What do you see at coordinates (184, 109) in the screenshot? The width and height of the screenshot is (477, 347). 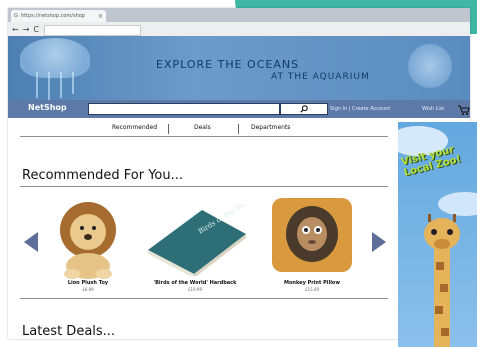 I see `search-input` at bounding box center [184, 109].